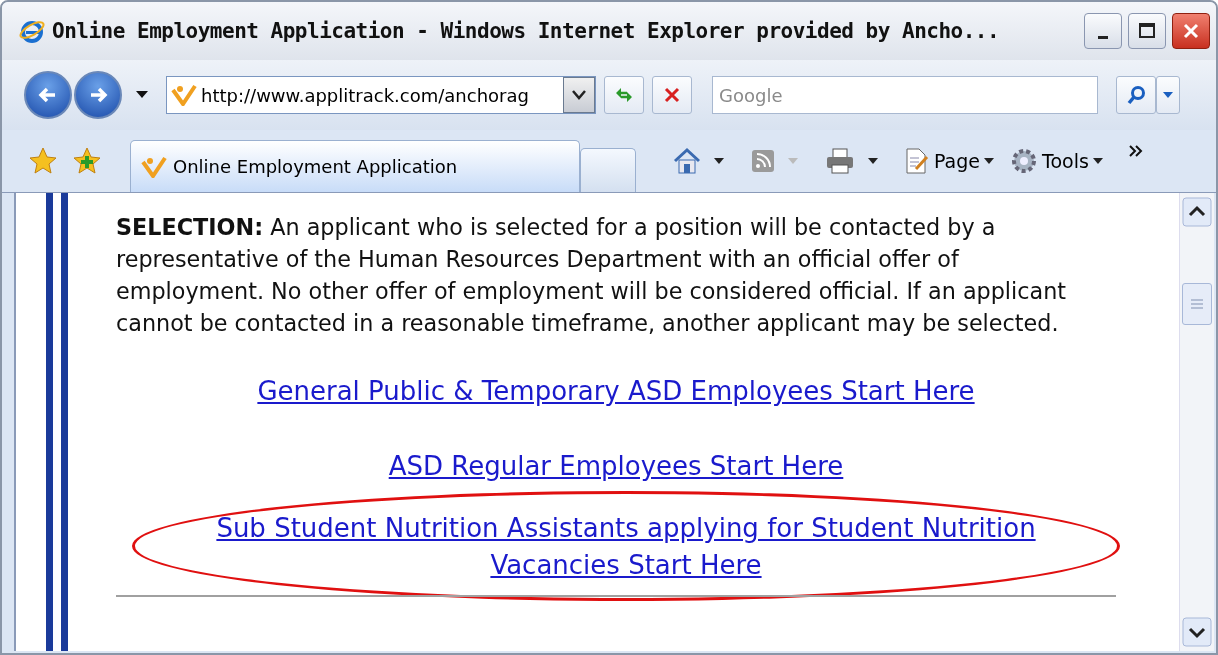 The height and width of the screenshot is (655, 1218). I want to click on forward-button, so click(98, 95).